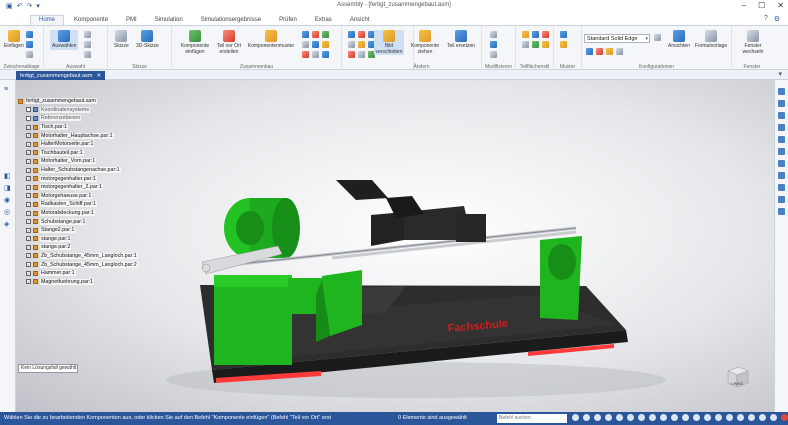  Describe the element at coordinates (88, 187) in the screenshot. I see `tree-part-item: ✓ motorgegenhalter_2.par:1` at that location.